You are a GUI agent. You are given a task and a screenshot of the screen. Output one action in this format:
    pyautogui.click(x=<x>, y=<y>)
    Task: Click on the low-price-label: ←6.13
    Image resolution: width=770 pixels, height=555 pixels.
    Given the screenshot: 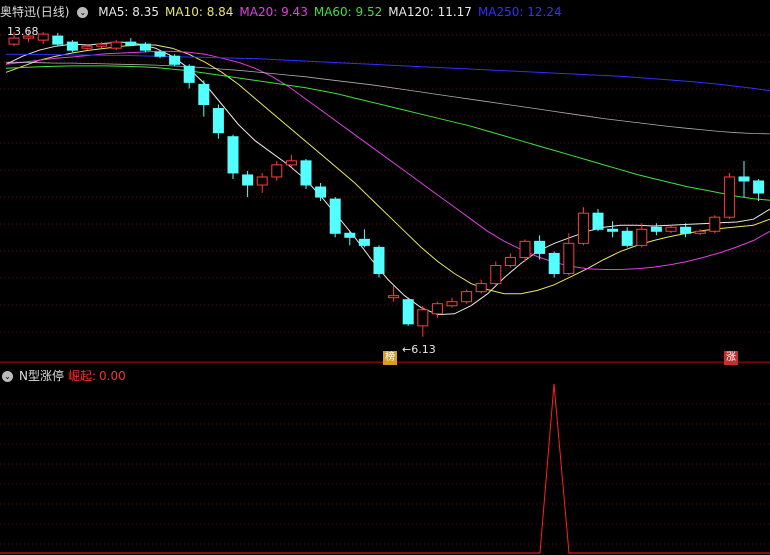 What is the action you would take?
    pyautogui.click(x=419, y=349)
    